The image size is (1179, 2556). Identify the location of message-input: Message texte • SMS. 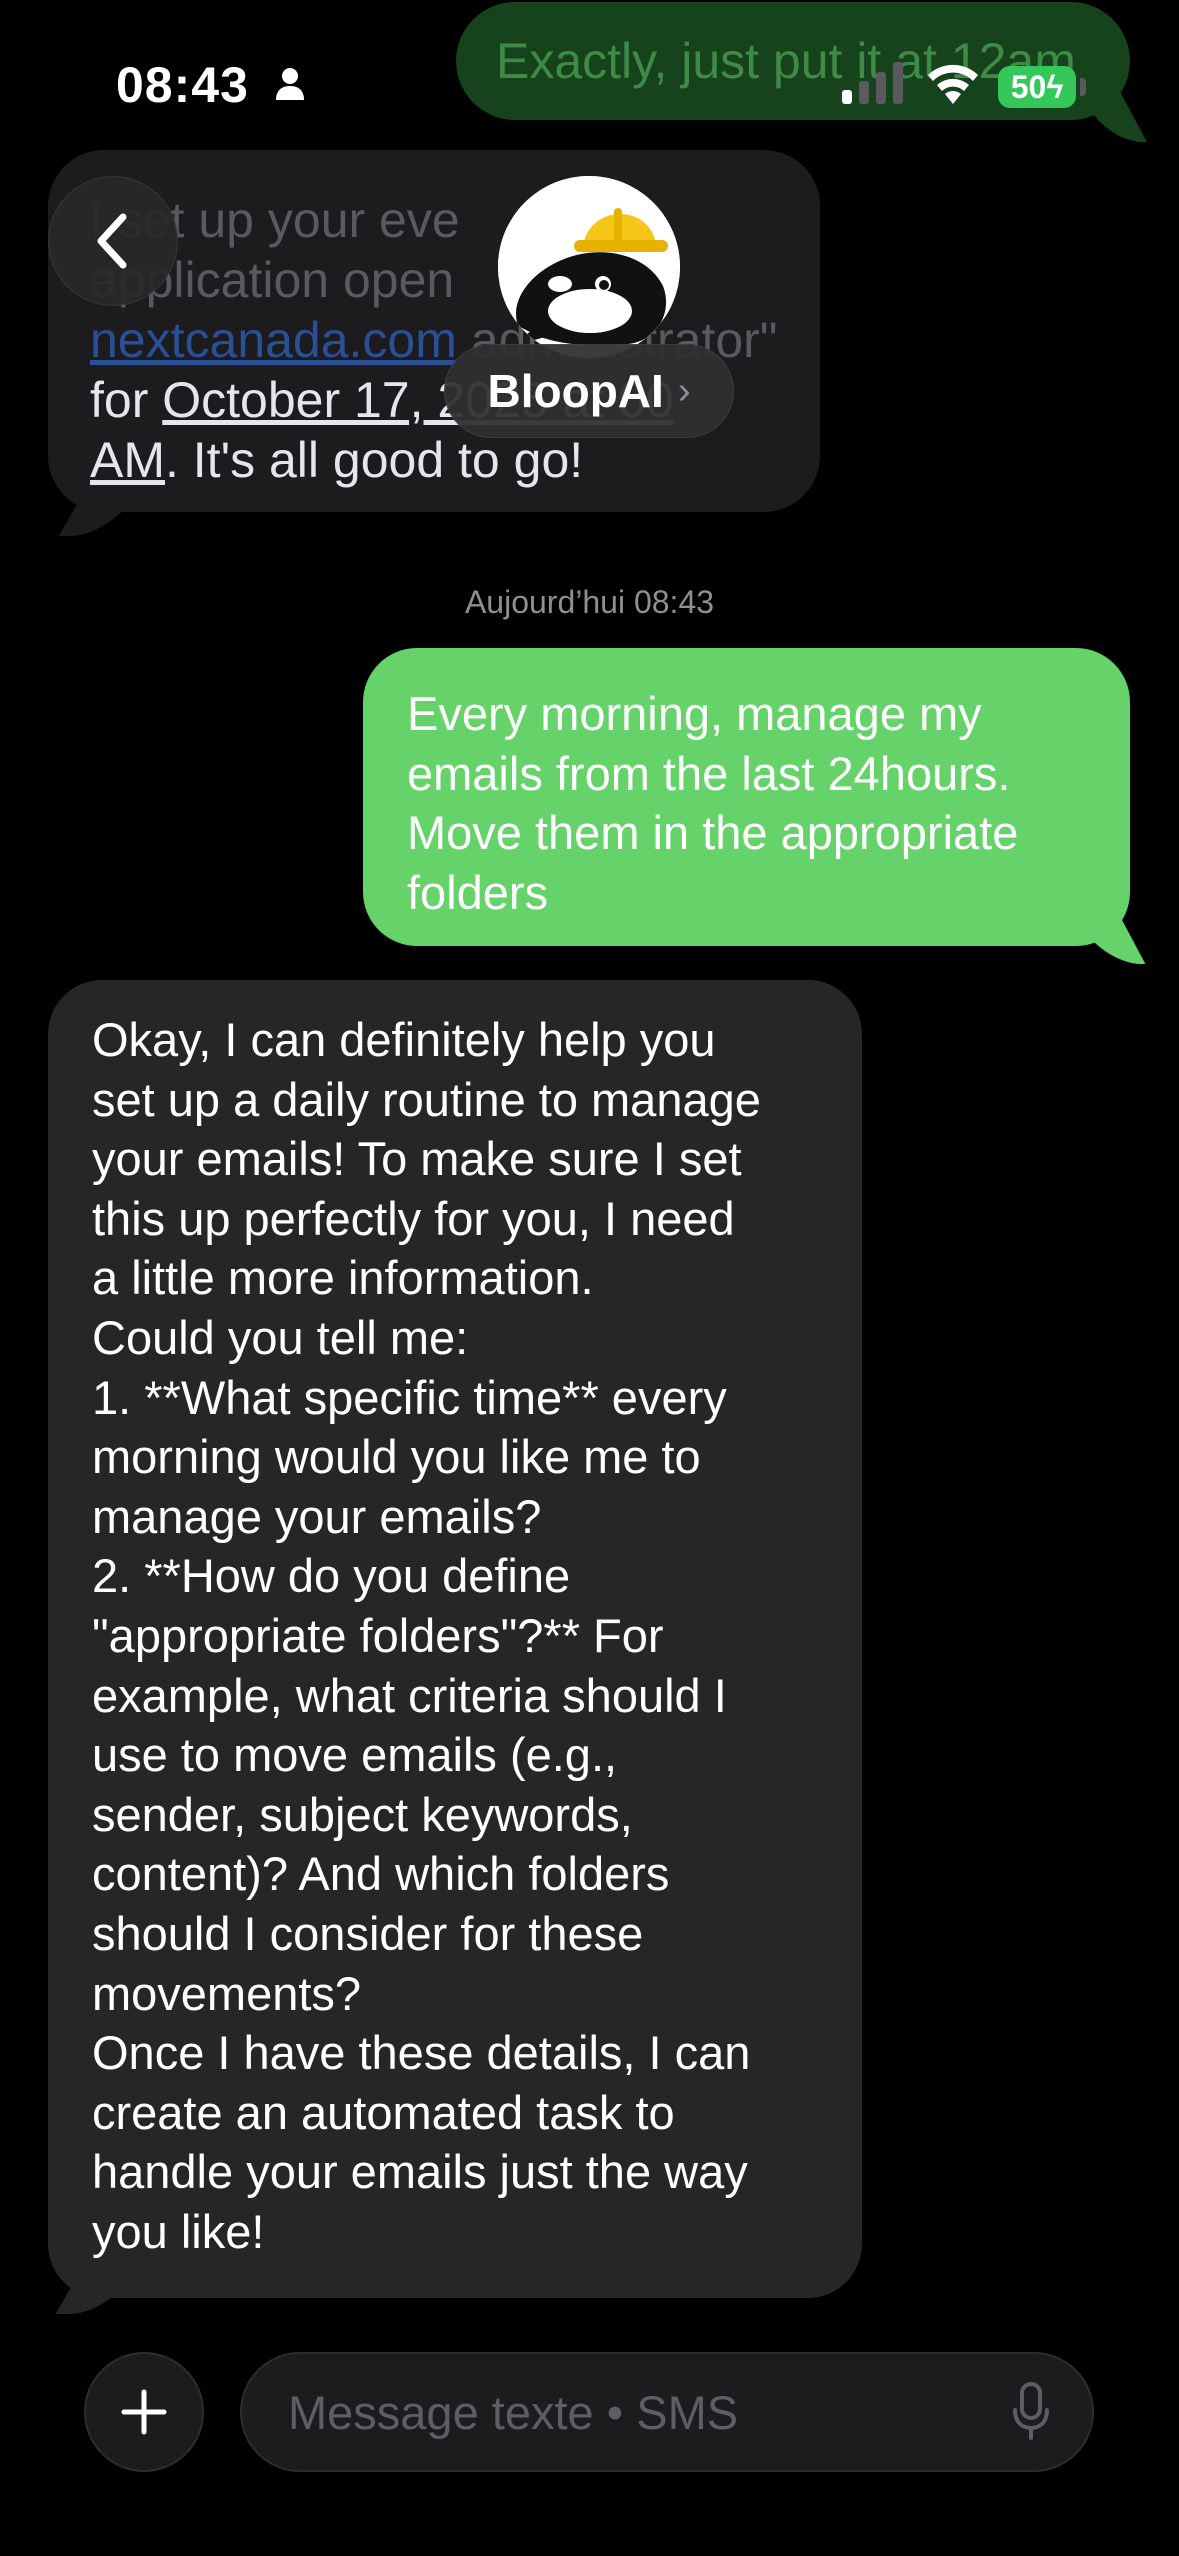
(667, 2412).